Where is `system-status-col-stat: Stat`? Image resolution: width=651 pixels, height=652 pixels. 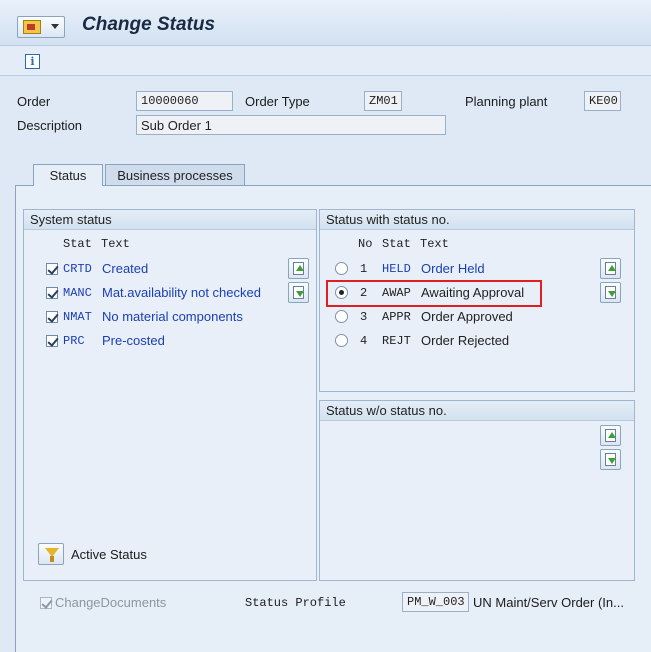 system-status-col-stat: Stat is located at coordinates (77, 244).